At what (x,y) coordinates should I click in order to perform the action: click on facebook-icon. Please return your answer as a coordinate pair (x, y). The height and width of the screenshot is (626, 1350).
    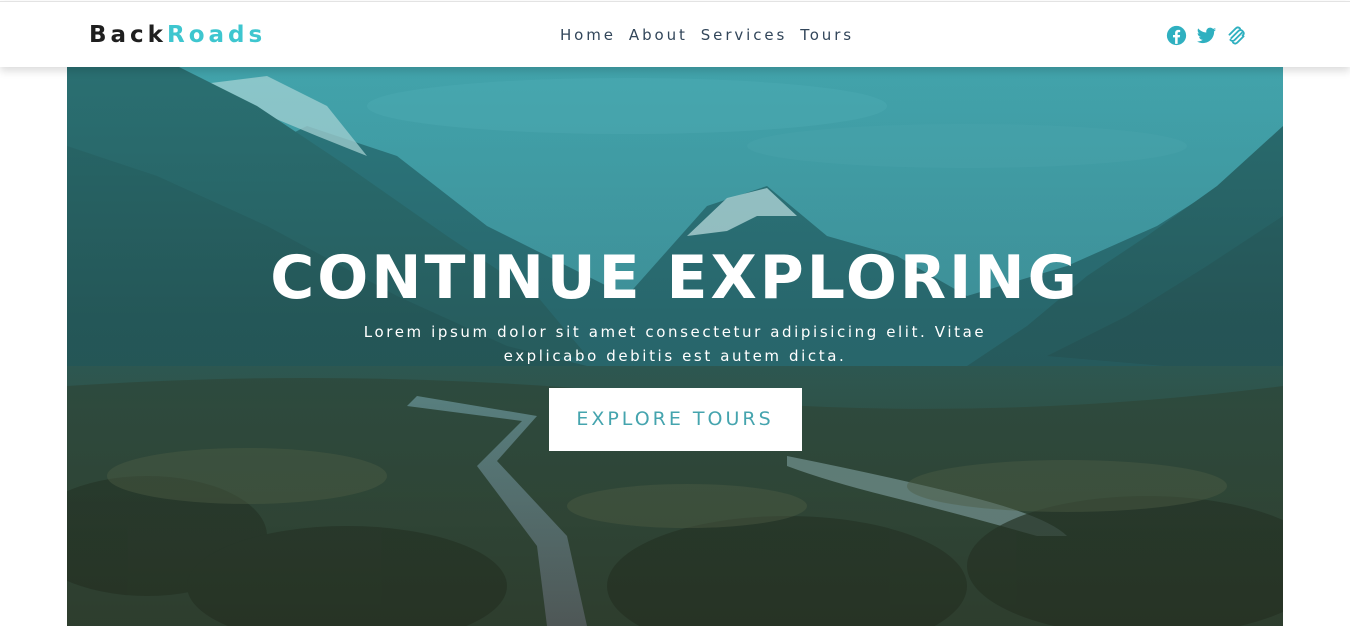
    Looking at the image, I should click on (1176, 35).